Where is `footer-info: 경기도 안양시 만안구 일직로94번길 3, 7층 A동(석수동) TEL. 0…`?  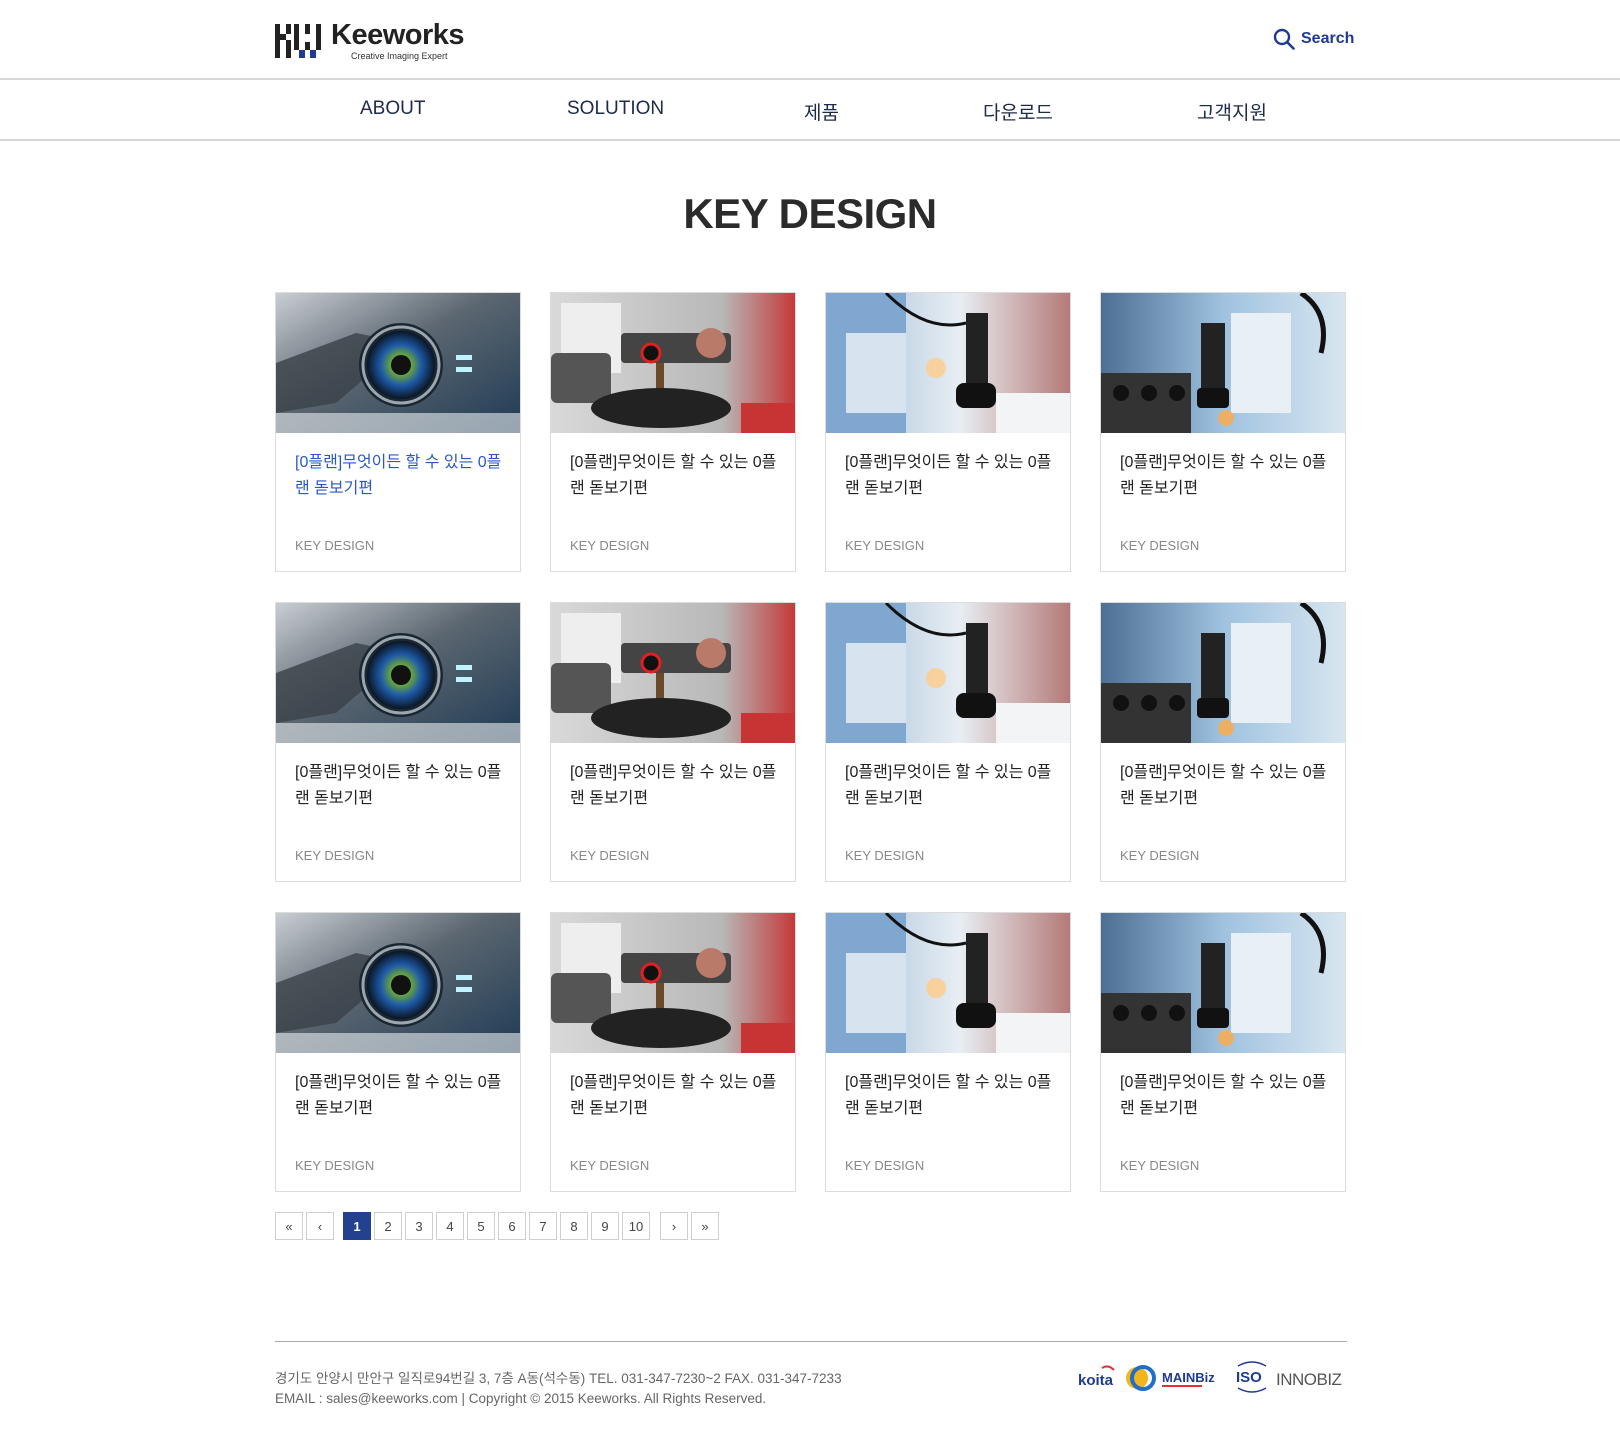 footer-info: 경기도 안양시 만안구 일직로94번길 3, 7층 A동(석수동) TEL. 0… is located at coordinates (558, 1389).